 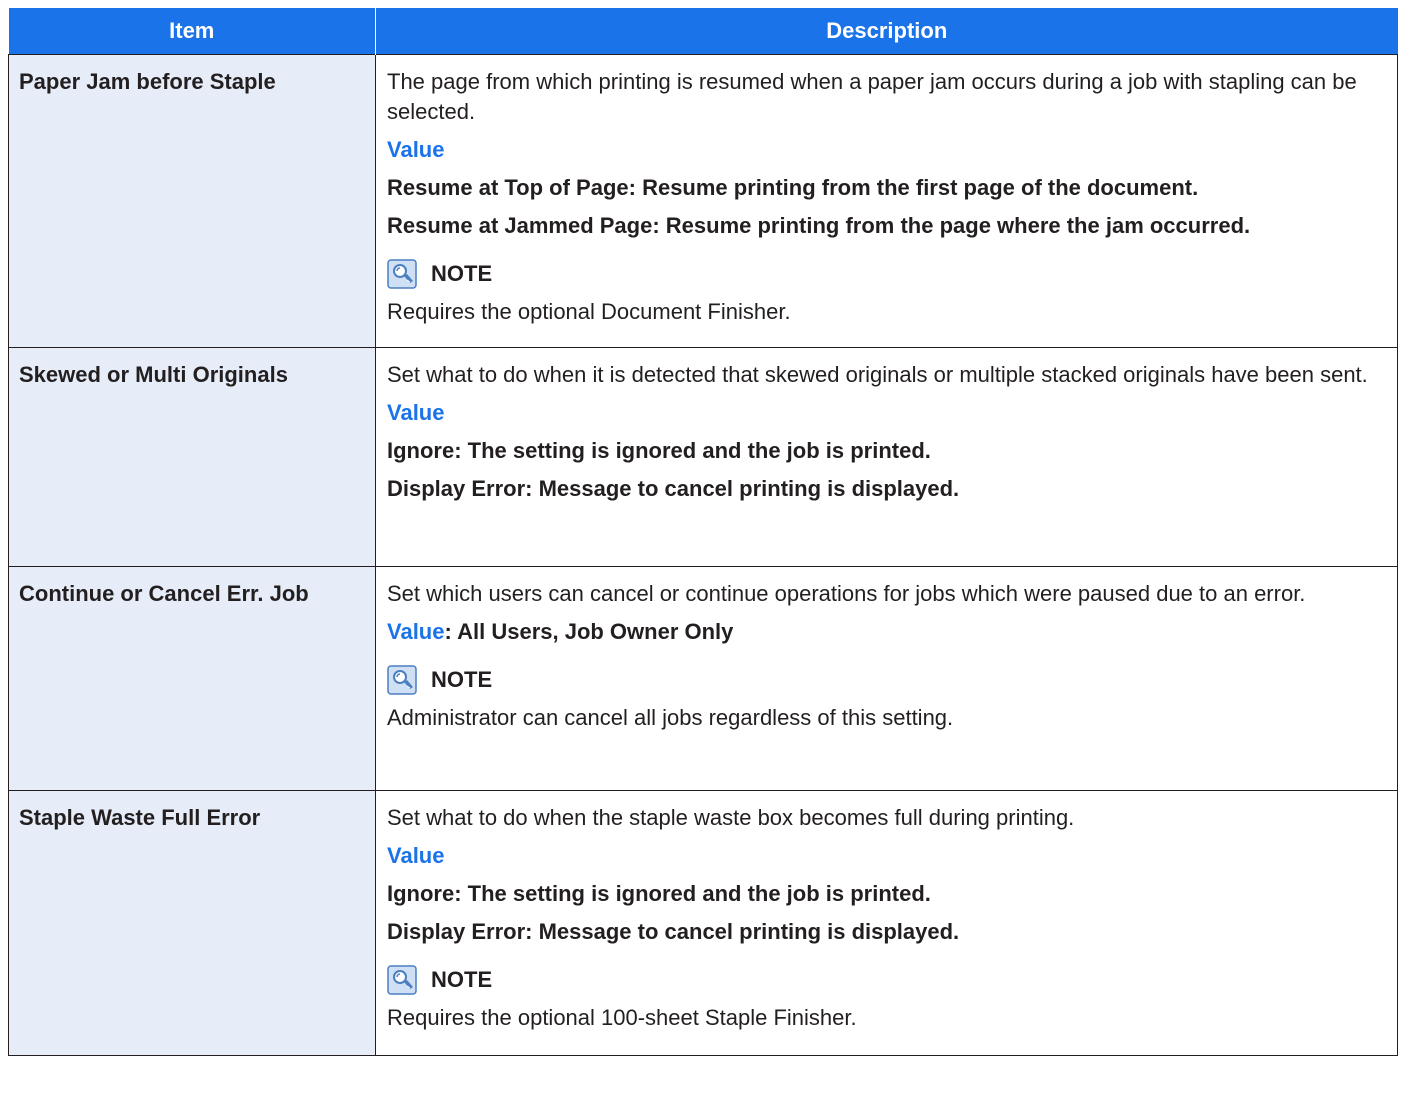 I want to click on table-header-row: Item Description, so click(x=703, y=31).